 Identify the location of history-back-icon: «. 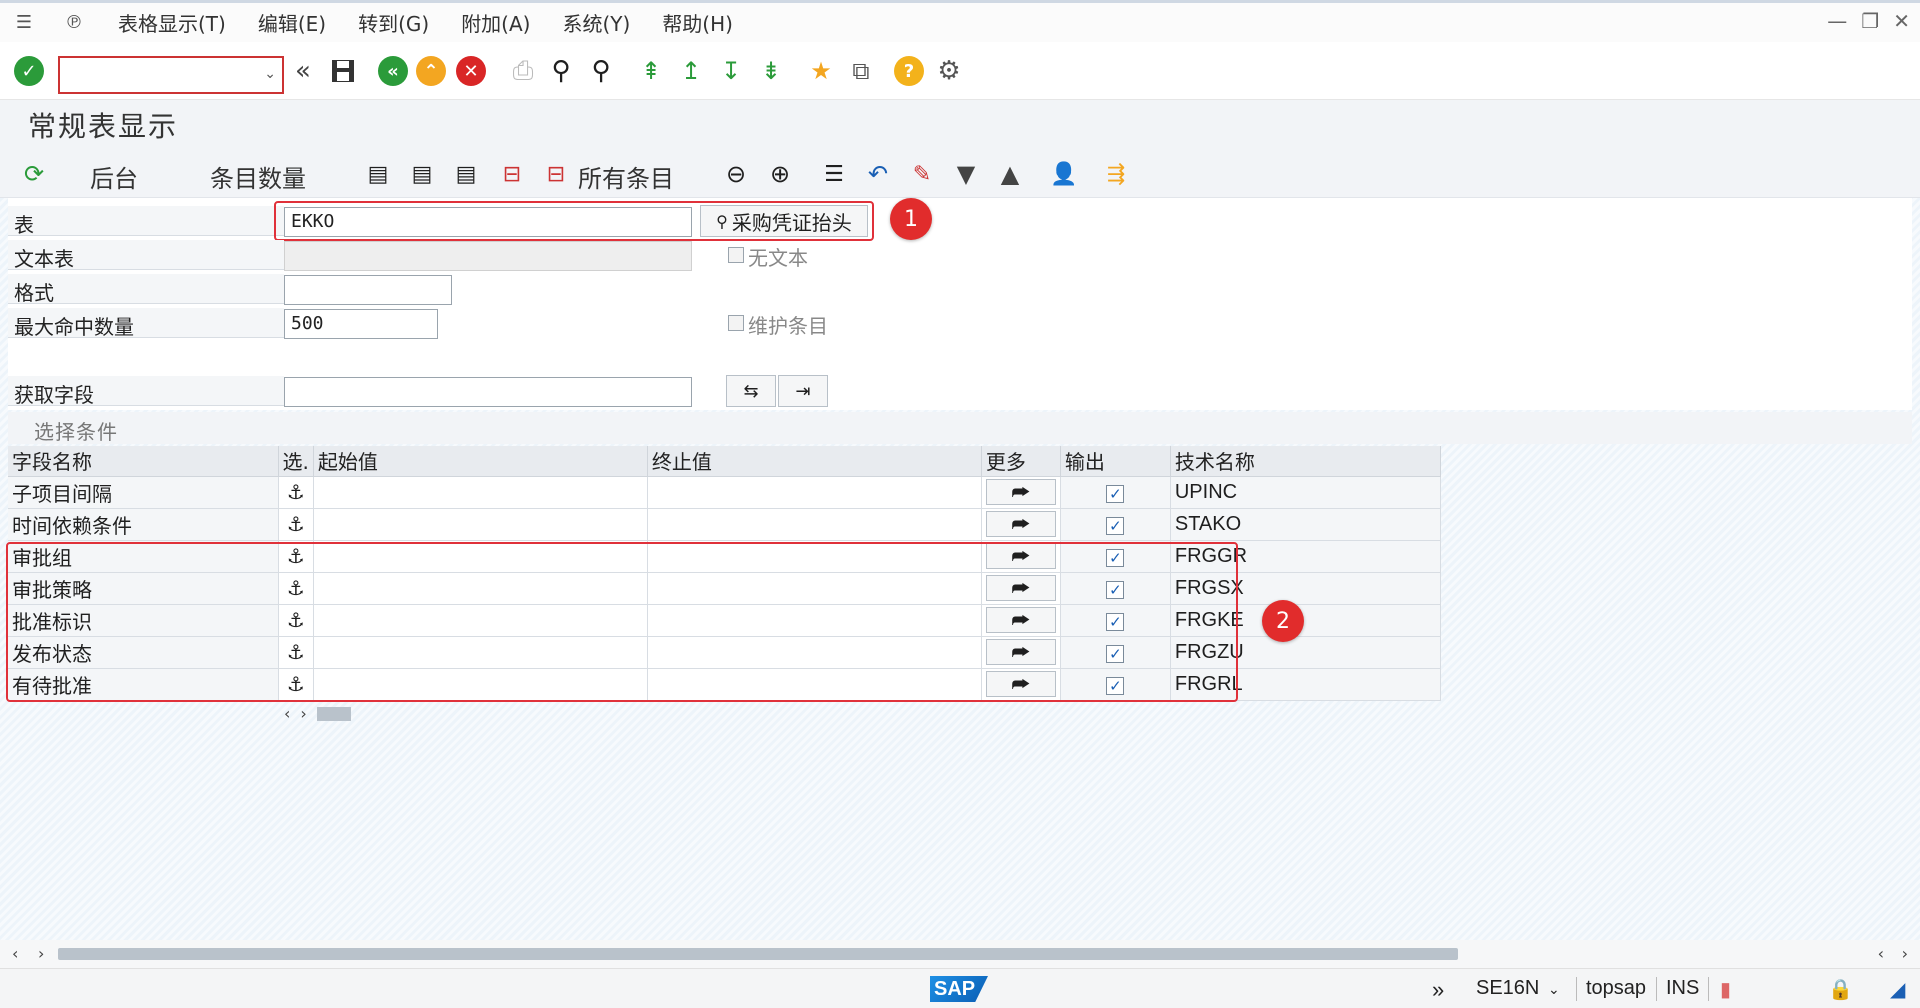
(303, 71).